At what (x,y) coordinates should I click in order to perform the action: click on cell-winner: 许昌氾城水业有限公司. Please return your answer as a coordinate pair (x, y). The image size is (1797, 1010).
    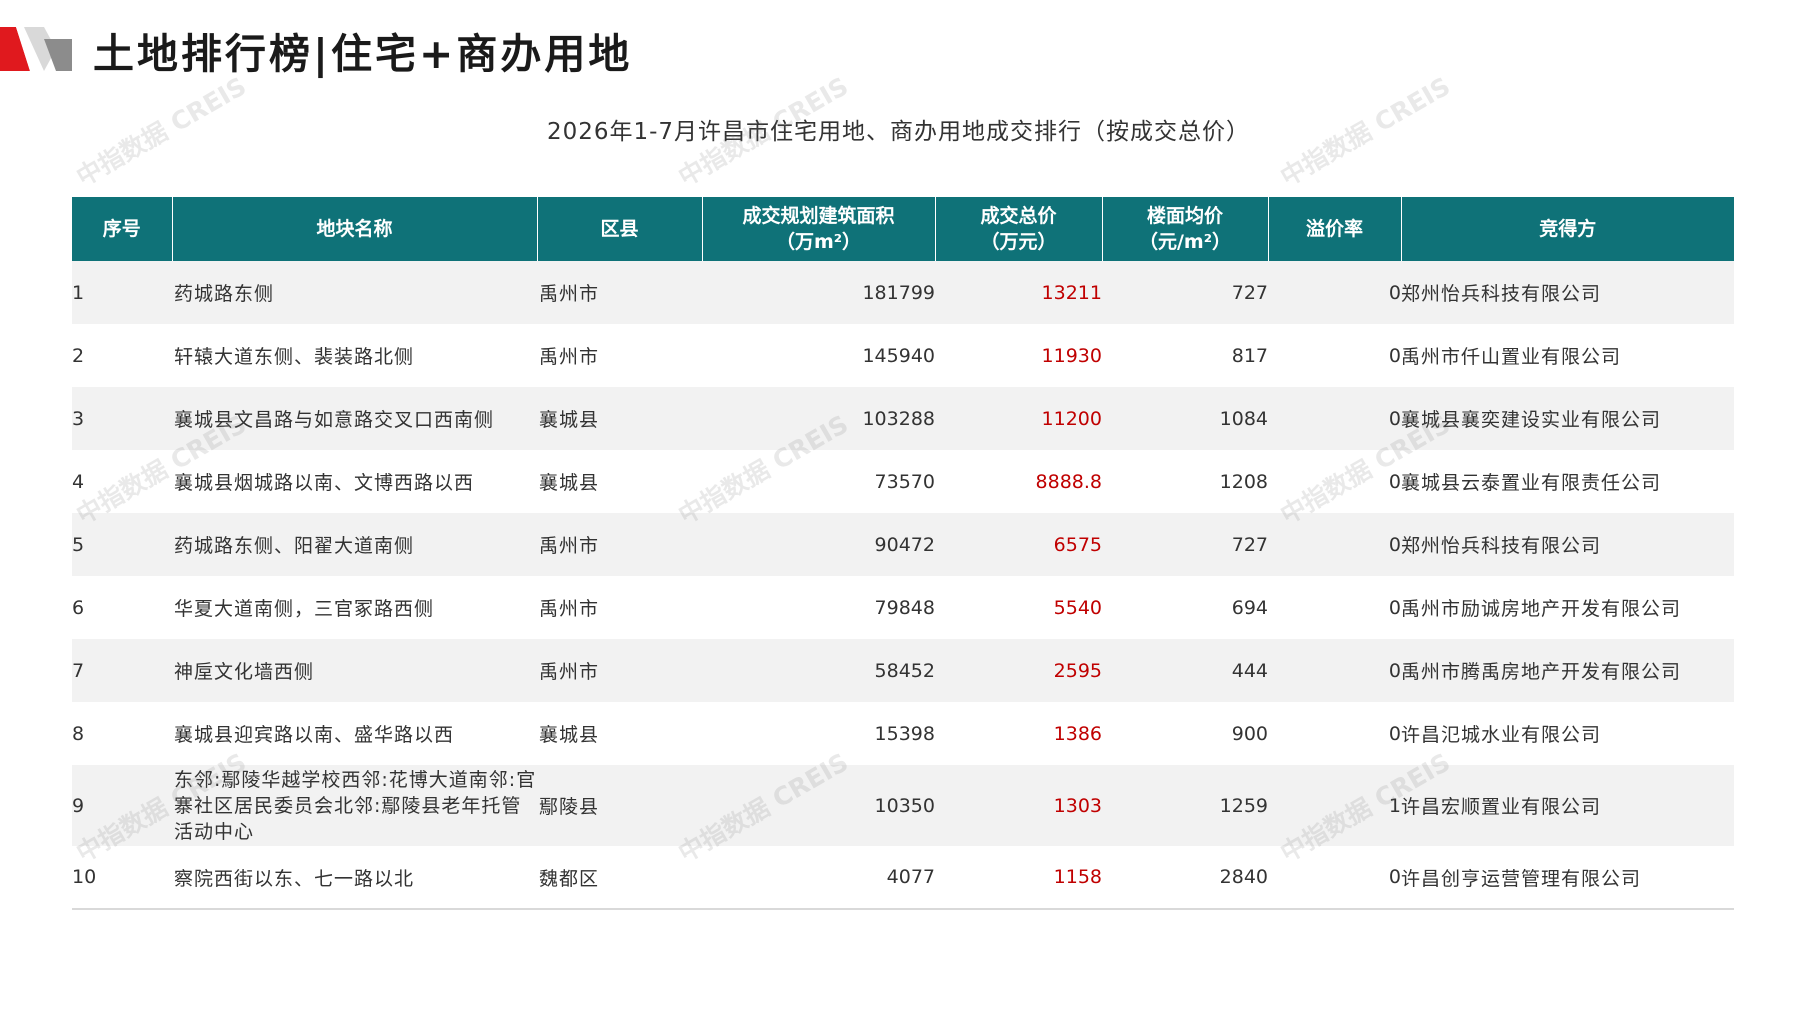
    Looking at the image, I should click on (1501, 735).